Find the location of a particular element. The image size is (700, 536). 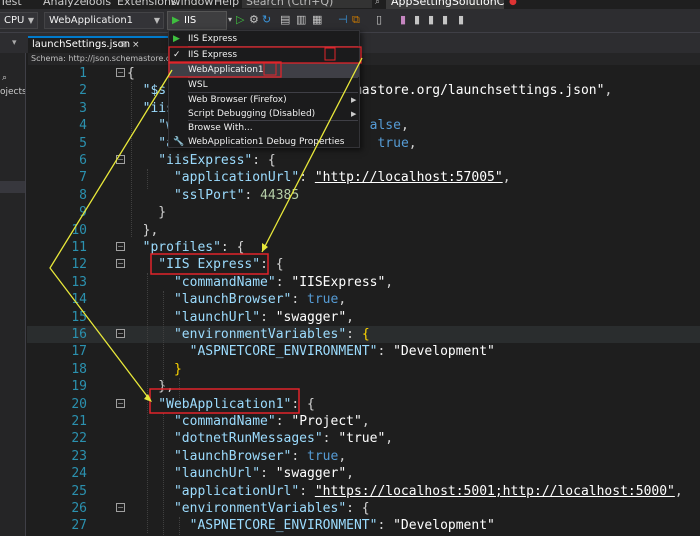

code-line: 13 "commandName": "IISExpress", is located at coordinates (363, 282).